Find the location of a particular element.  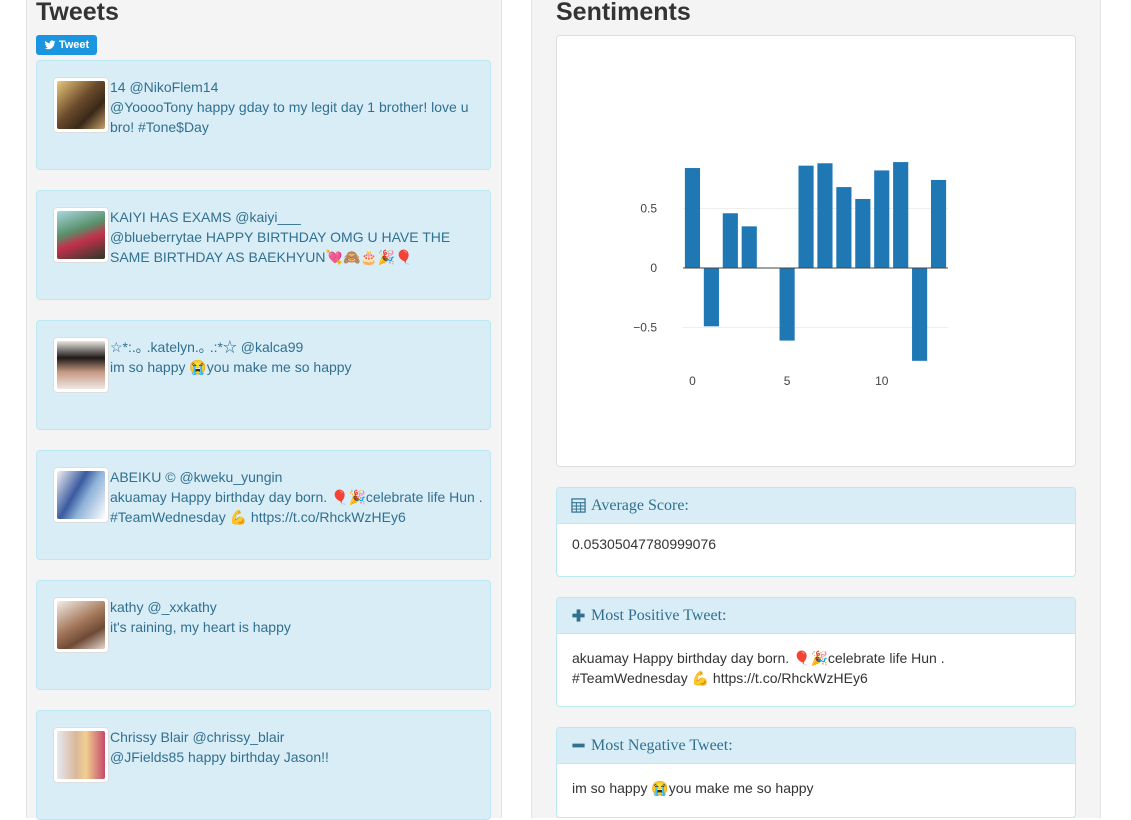

tweet-user: ABEIKU © @kweku_yungin is located at coordinates (196, 477).